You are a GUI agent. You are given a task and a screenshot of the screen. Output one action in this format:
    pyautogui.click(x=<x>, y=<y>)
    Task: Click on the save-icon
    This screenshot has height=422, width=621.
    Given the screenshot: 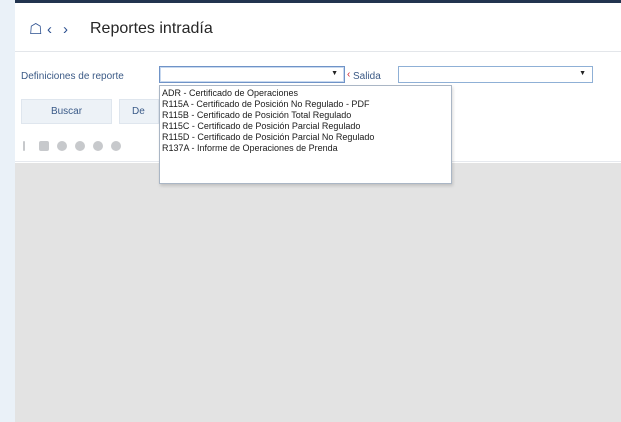 What is the action you would take?
    pyautogui.click(x=44, y=146)
    